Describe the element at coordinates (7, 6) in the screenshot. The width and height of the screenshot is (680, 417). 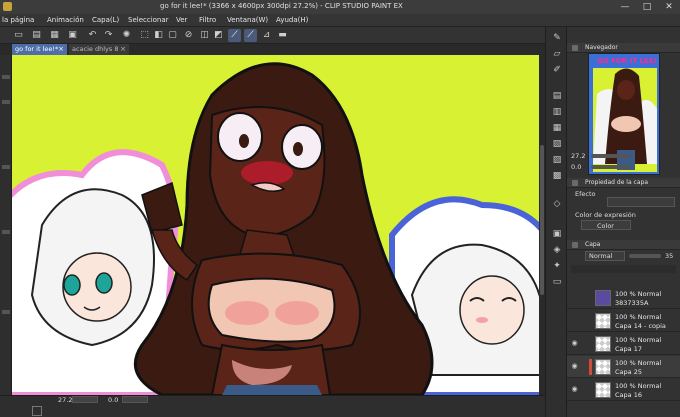
I see `app-icon` at that location.